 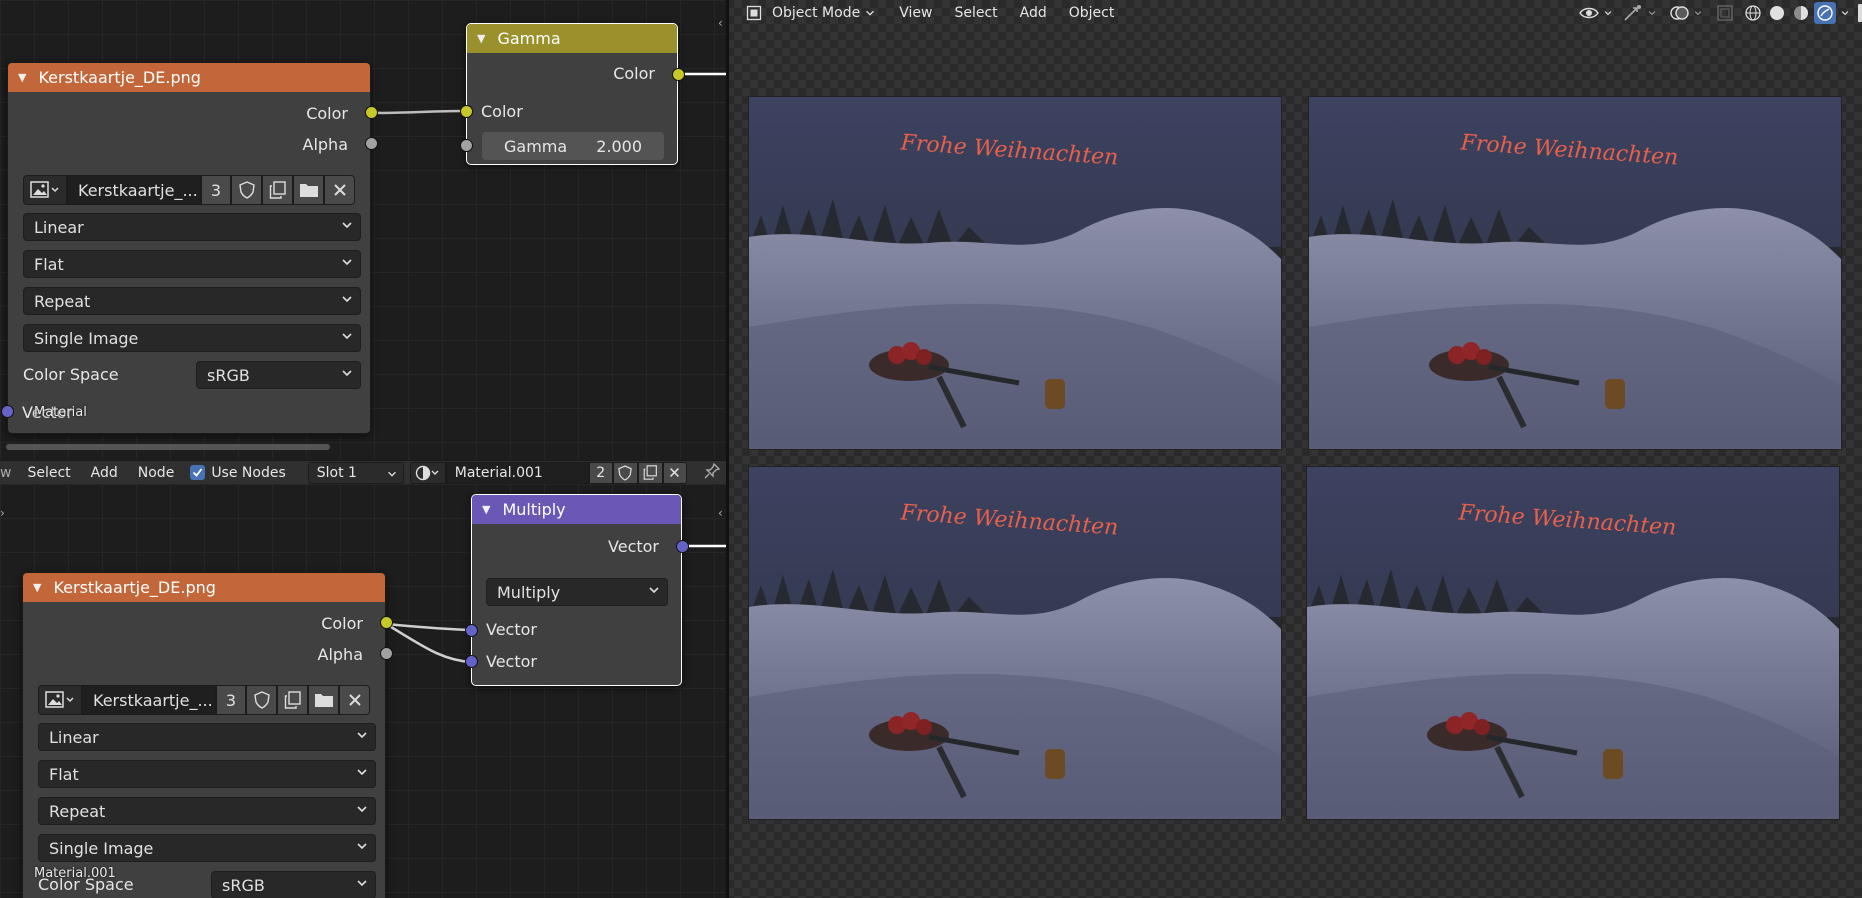 I want to click on menu-node: Node, so click(x=156, y=473).